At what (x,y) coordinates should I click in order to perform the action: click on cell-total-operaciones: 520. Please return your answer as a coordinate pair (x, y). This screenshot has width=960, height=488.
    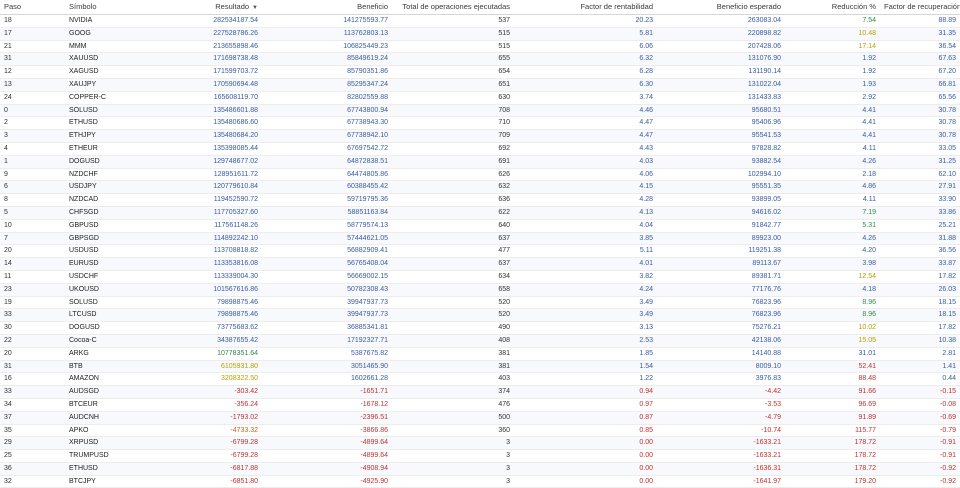
    Looking at the image, I should click on (504, 302).